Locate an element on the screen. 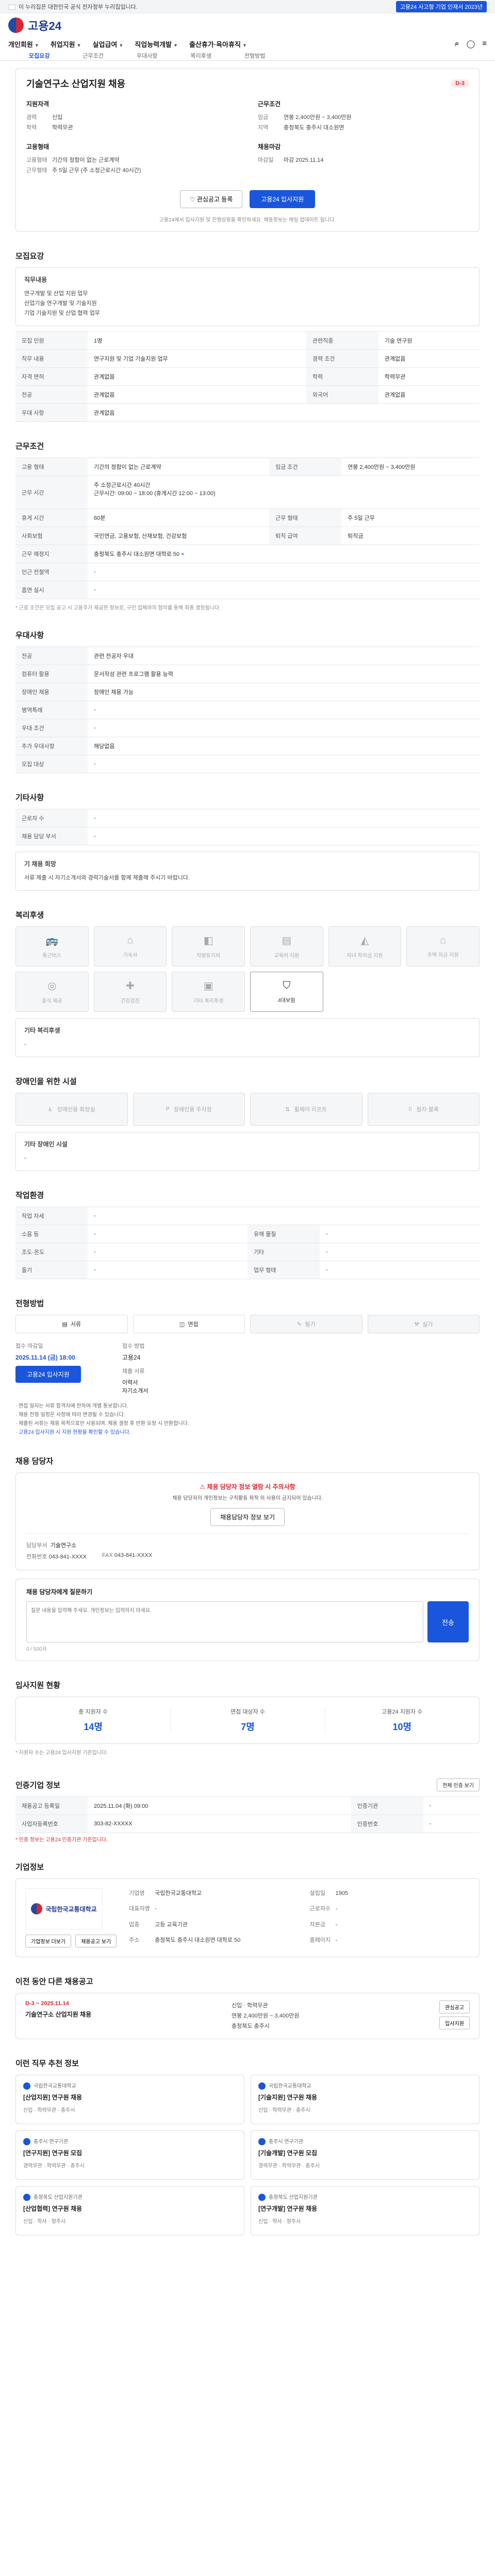 This screenshot has width=495, height=2576. site-logo: 고용24 is located at coordinates (45, 25).